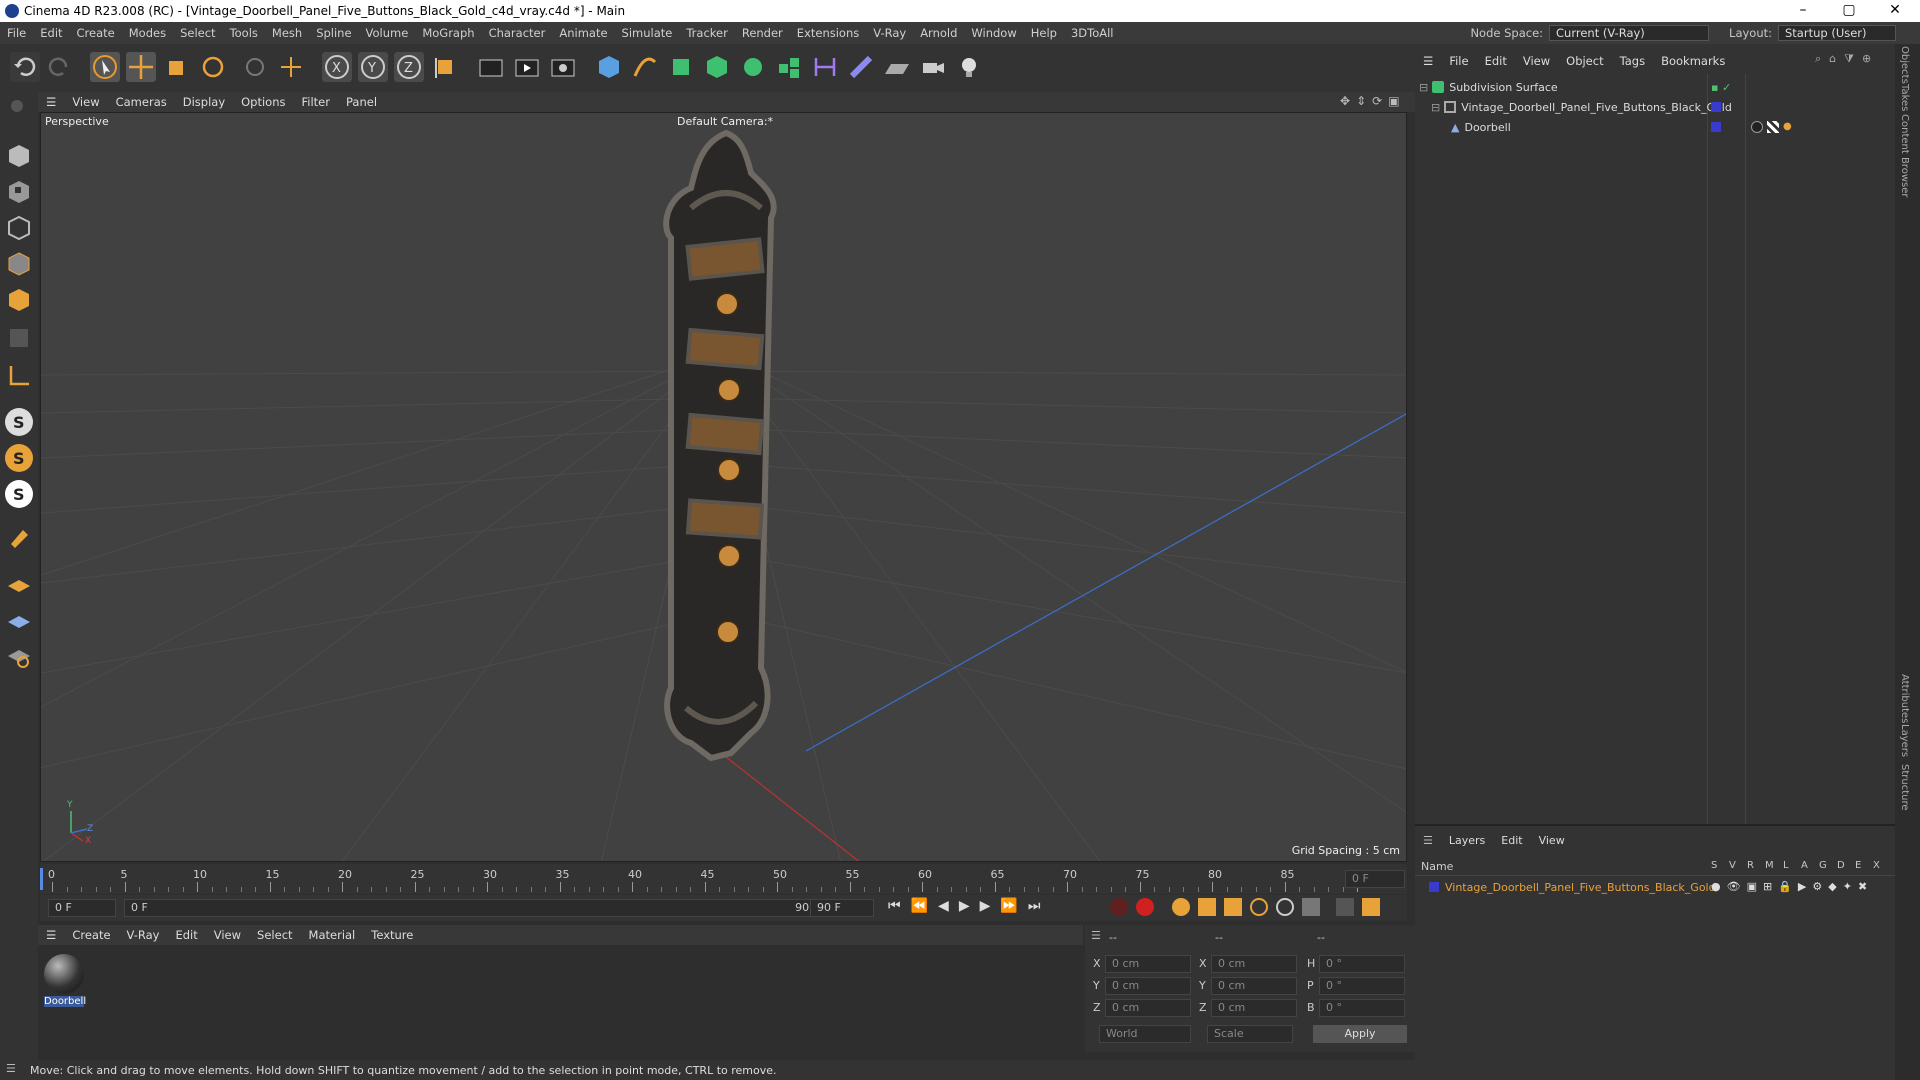 The height and width of the screenshot is (1080, 1920). Describe the element at coordinates (1752, 886) in the screenshot. I see `layer-render-icon: ▣` at that location.